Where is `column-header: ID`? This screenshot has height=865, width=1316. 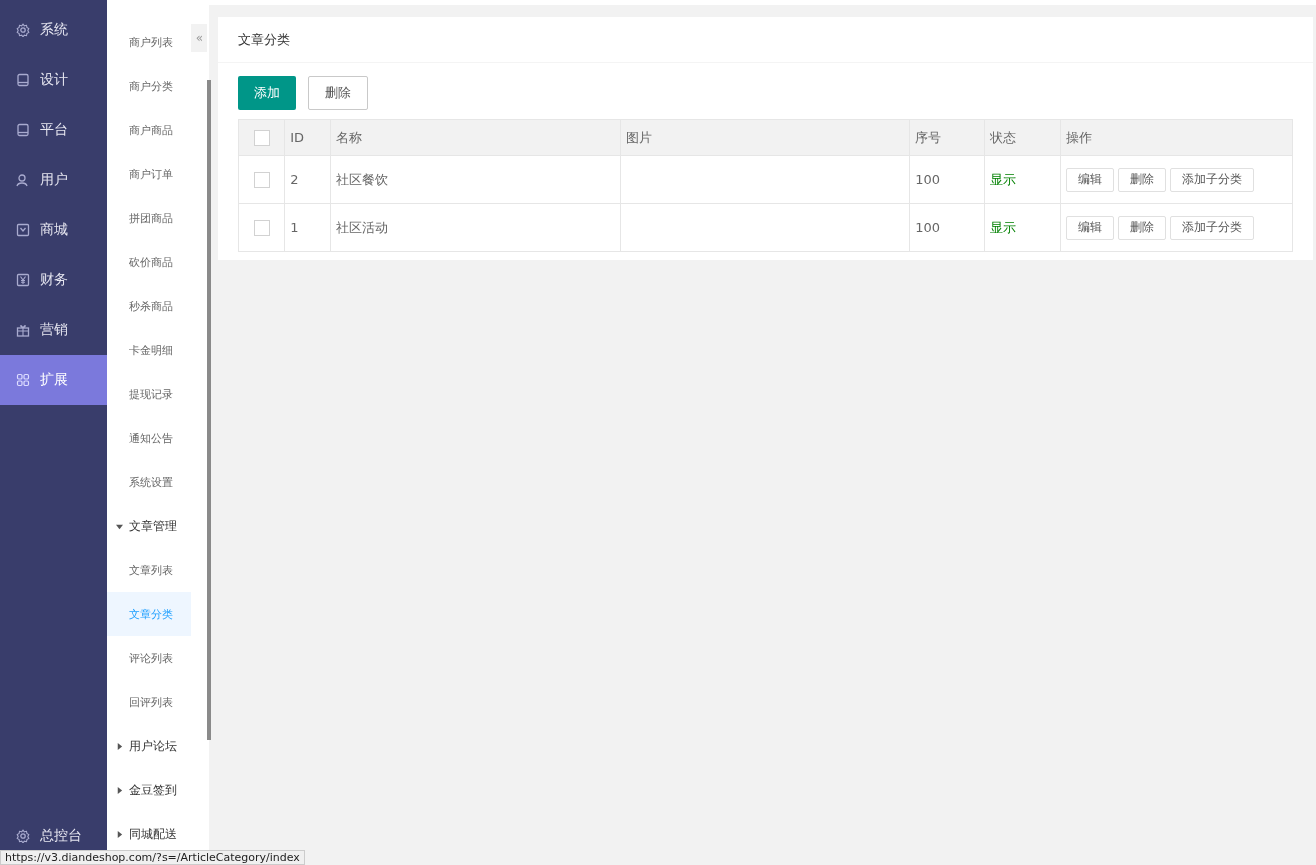 column-header: ID is located at coordinates (307, 137).